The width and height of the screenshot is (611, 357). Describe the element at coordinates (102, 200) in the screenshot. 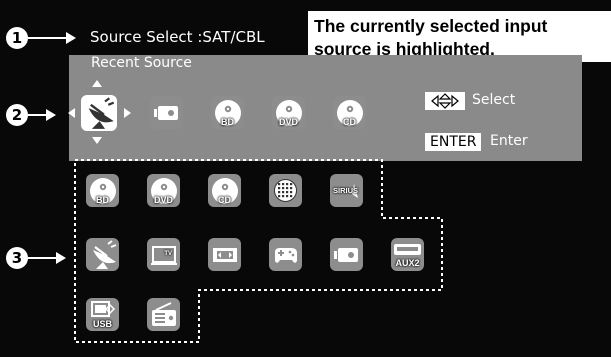

I see `source-label: BD` at that location.